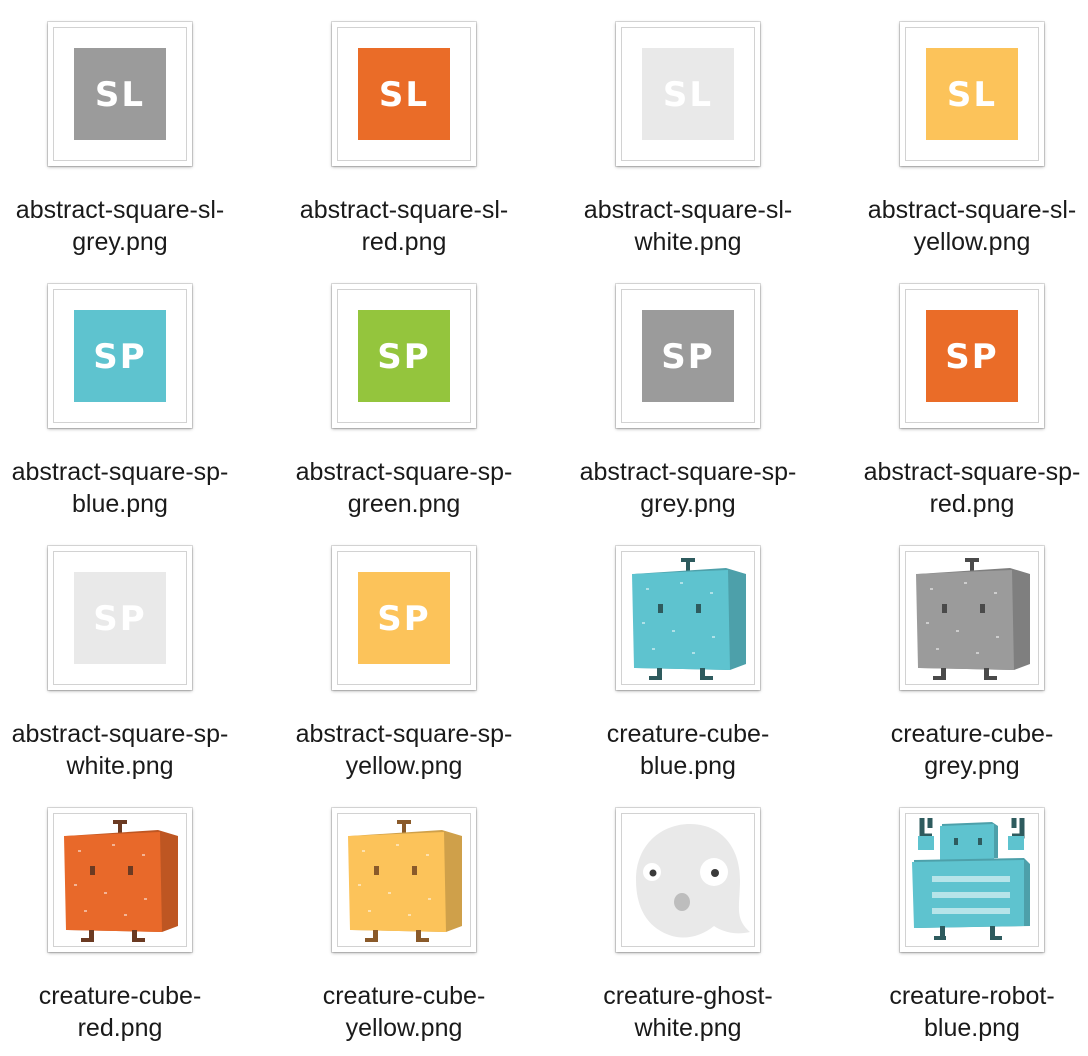  Describe the element at coordinates (956, 1012) in the screenshot. I see `file-name-label: creature-robot-blue.png` at that location.